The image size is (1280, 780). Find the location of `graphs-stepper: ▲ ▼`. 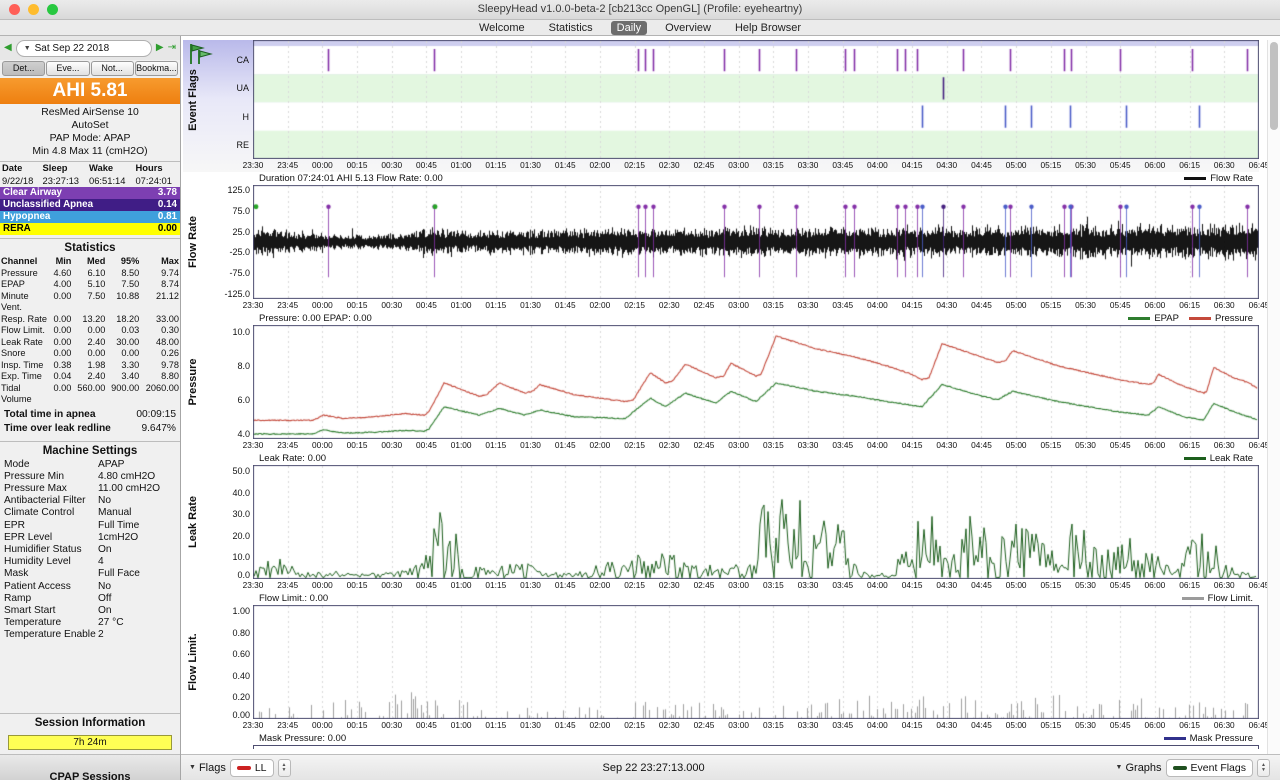

graphs-stepper: ▲ ▼ is located at coordinates (1263, 767).